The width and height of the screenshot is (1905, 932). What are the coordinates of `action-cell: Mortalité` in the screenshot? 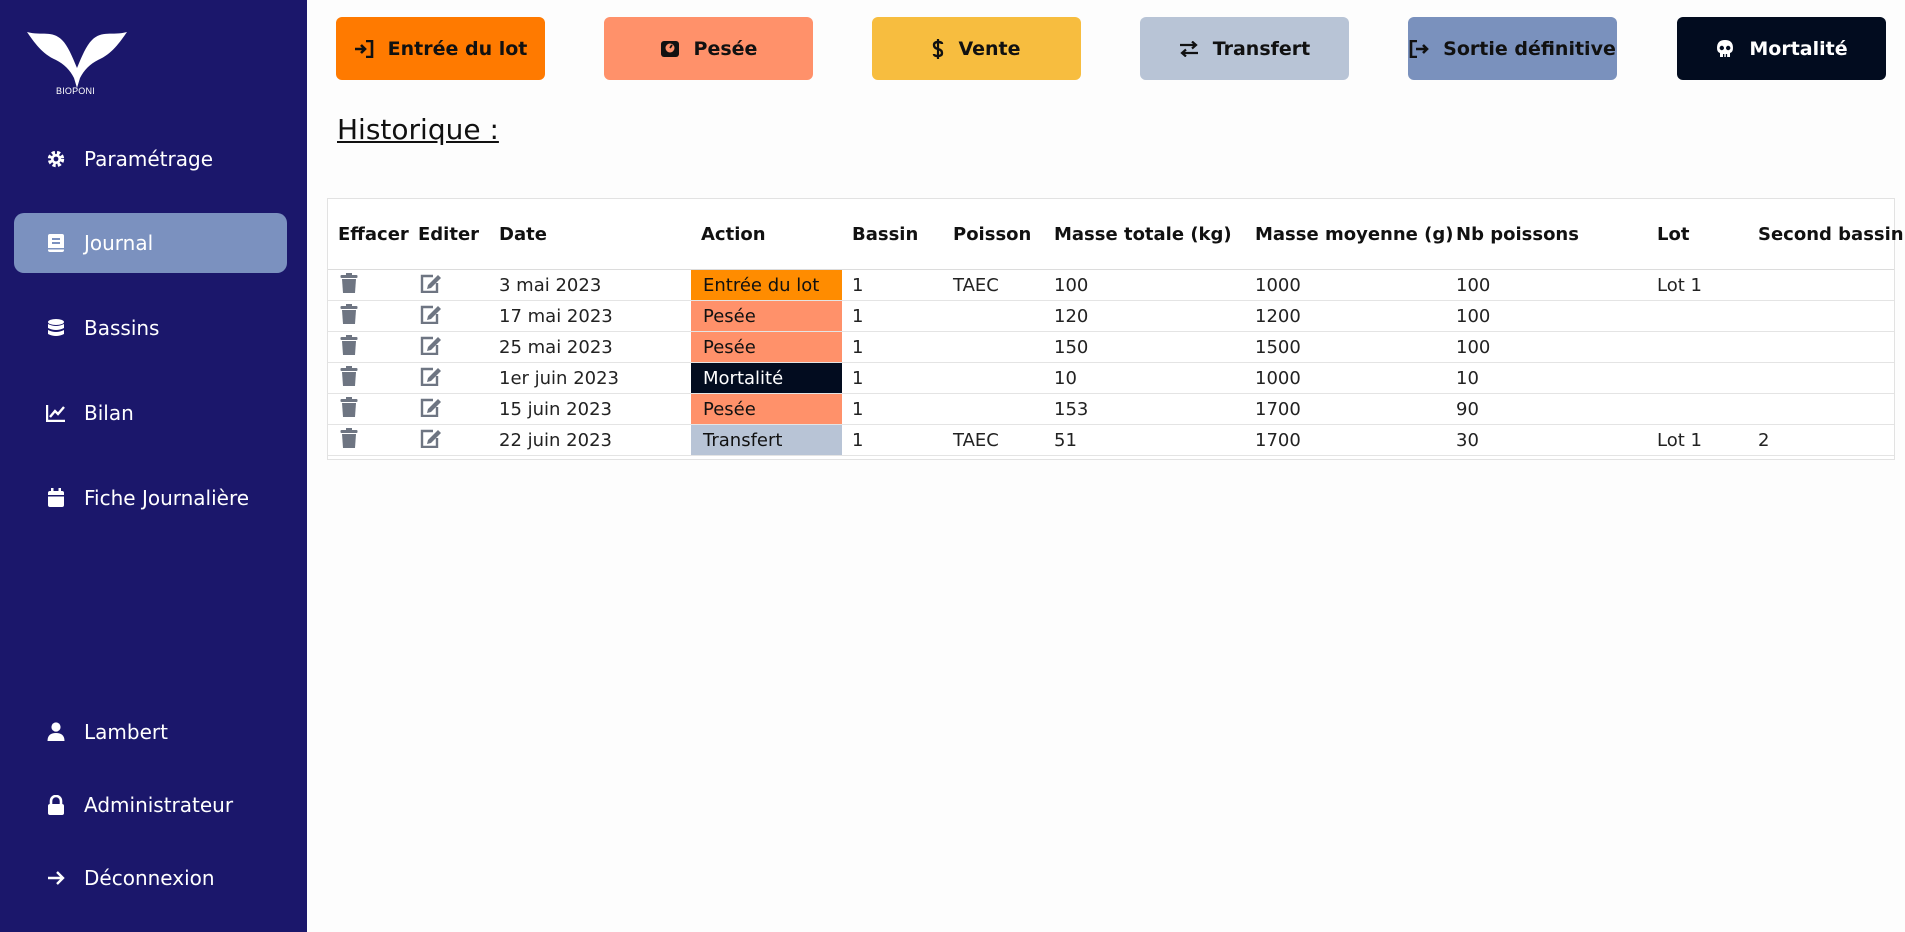 It's located at (766, 378).